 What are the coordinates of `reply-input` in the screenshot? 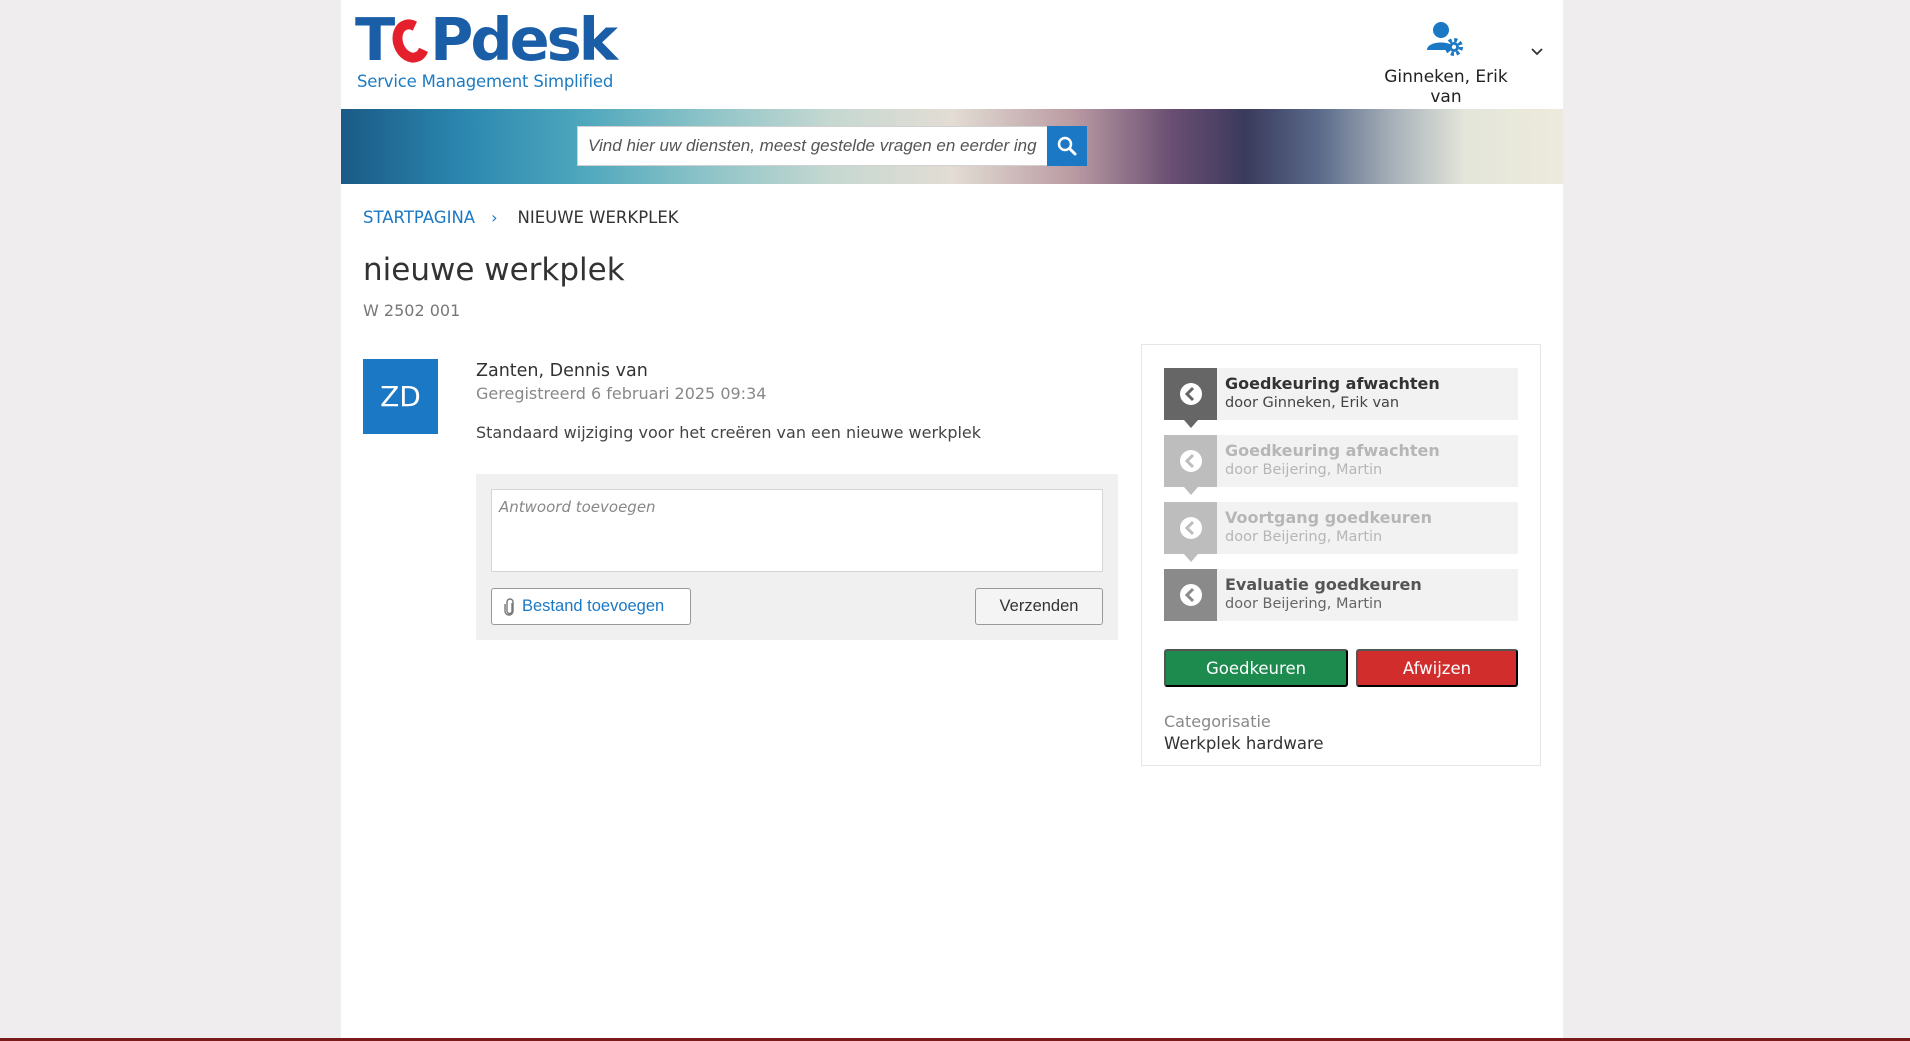 It's located at (797, 530).